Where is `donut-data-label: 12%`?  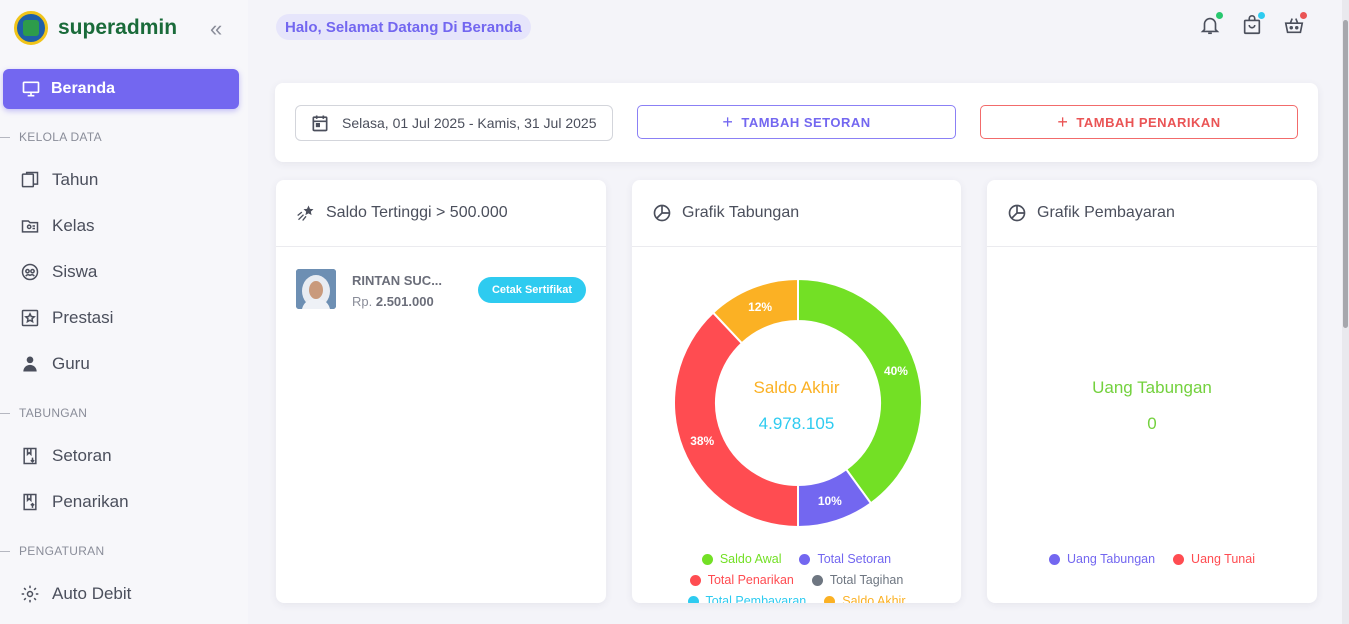
donut-data-label: 12% is located at coordinates (760, 307).